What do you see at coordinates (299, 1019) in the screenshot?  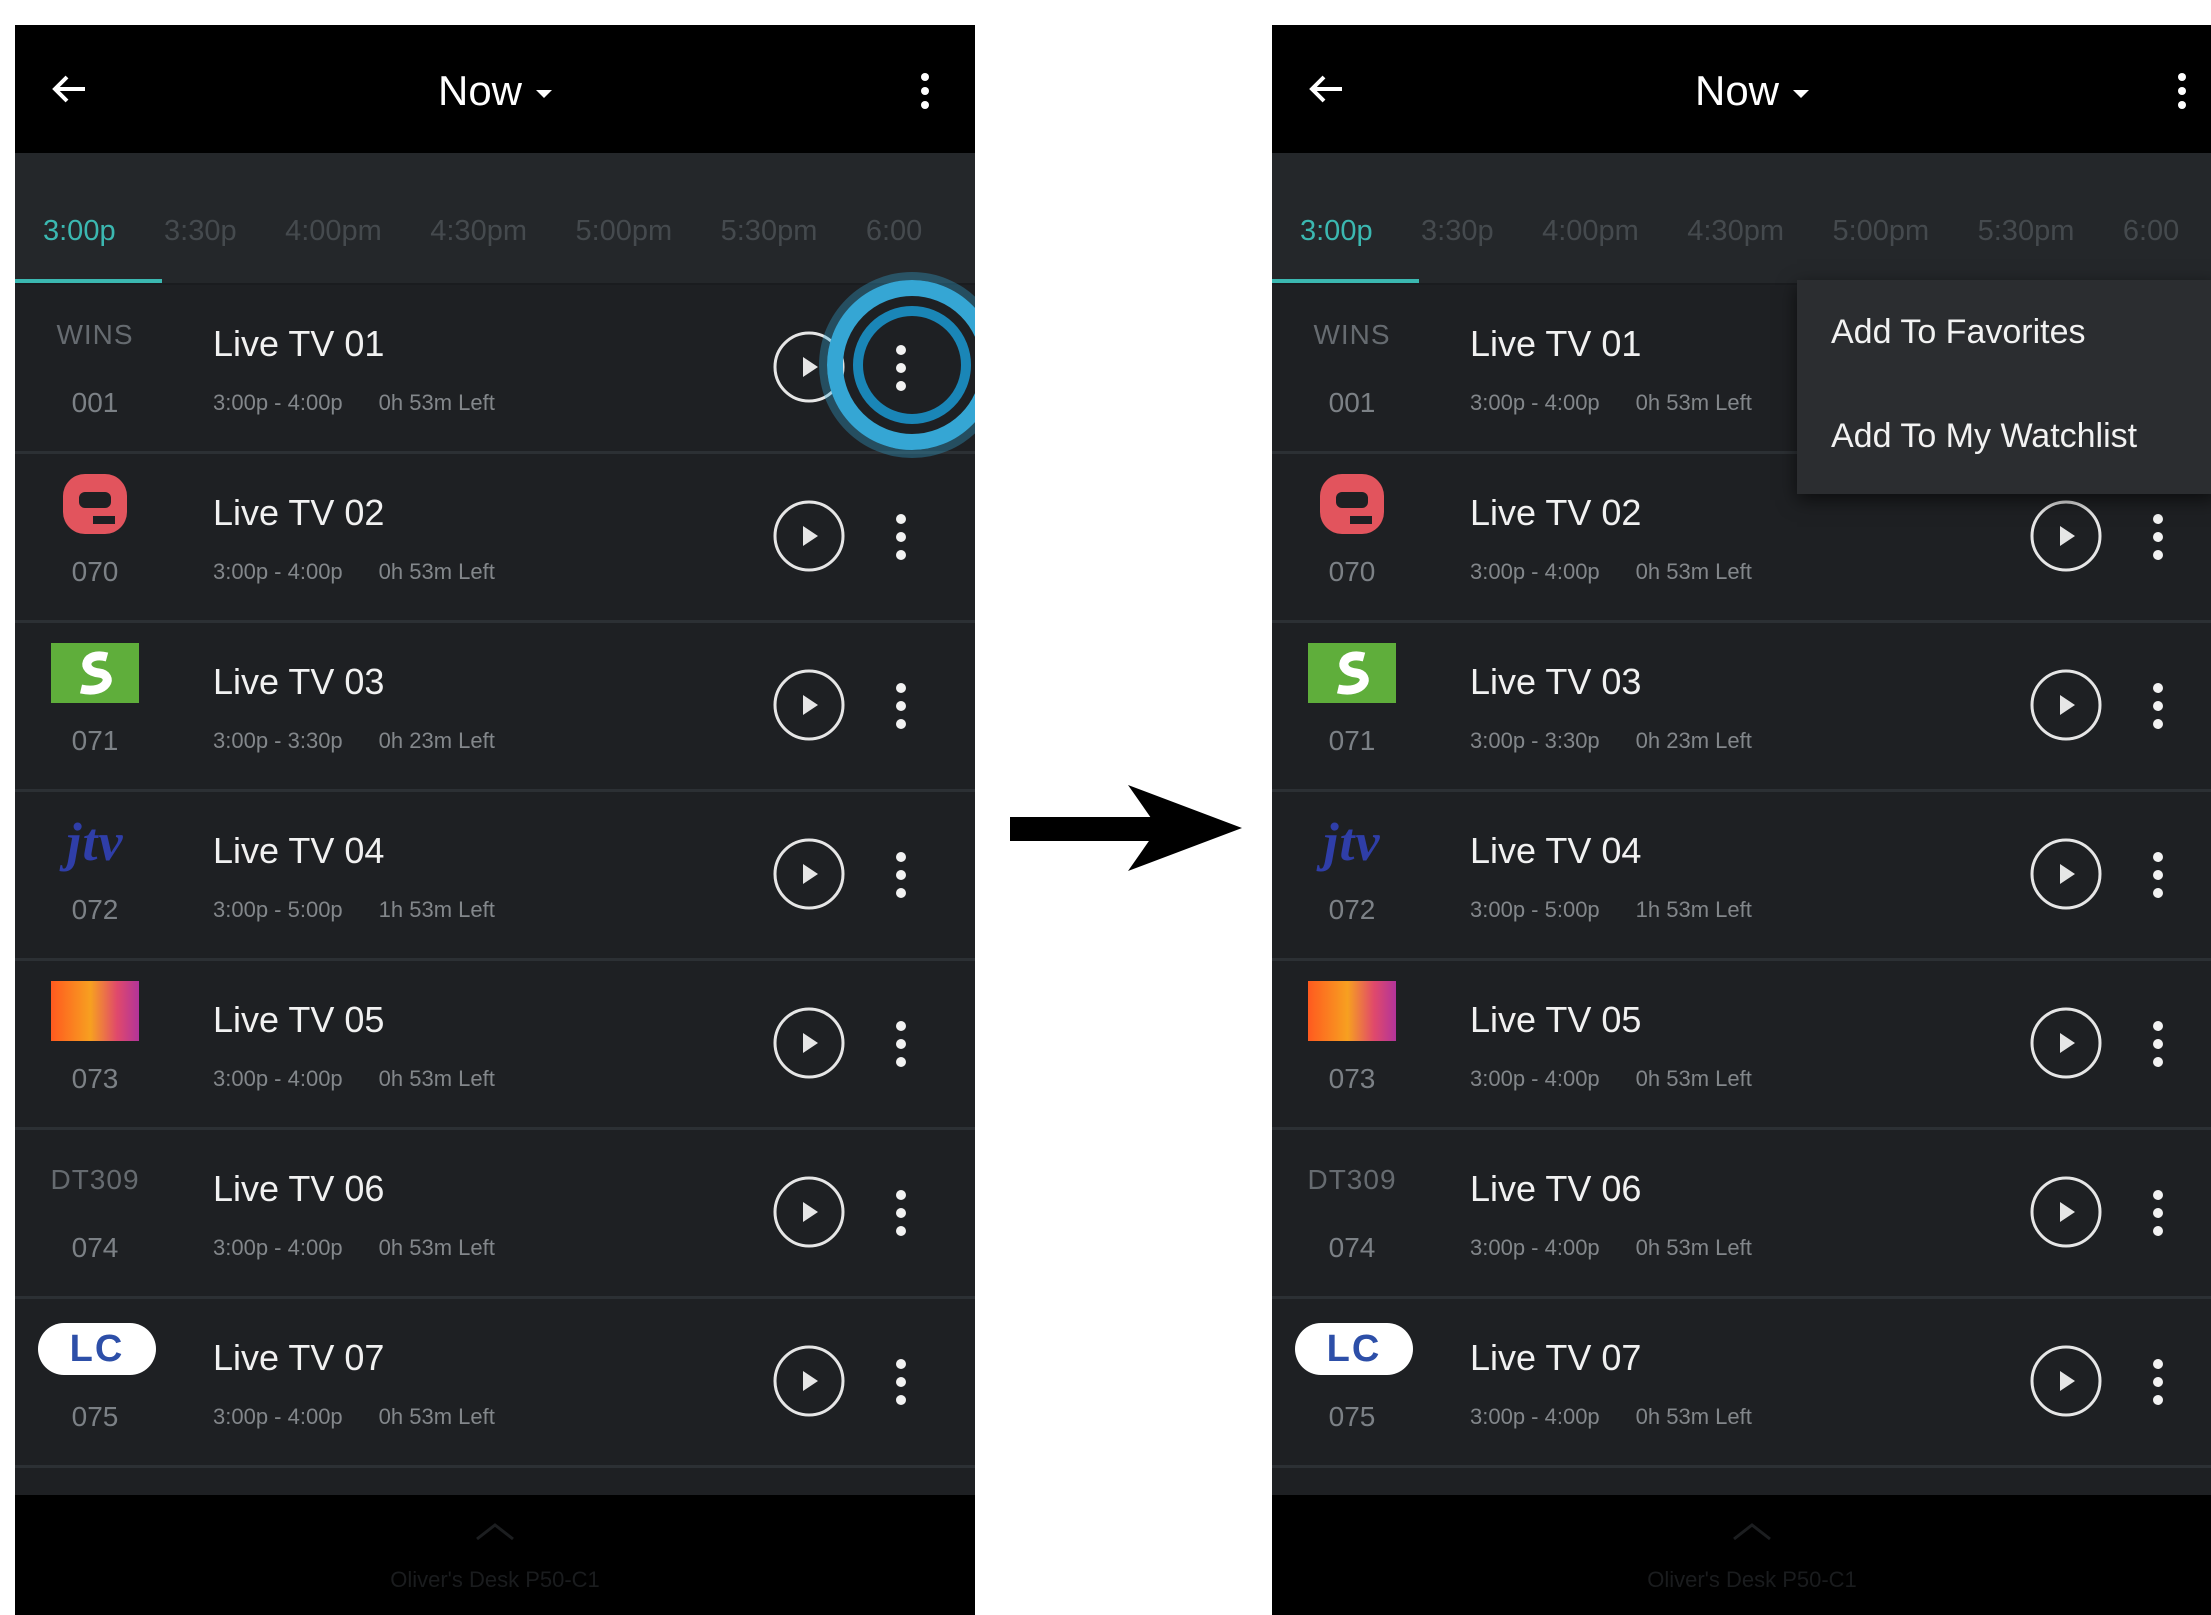 I see `channel-title: Live TV 05` at bounding box center [299, 1019].